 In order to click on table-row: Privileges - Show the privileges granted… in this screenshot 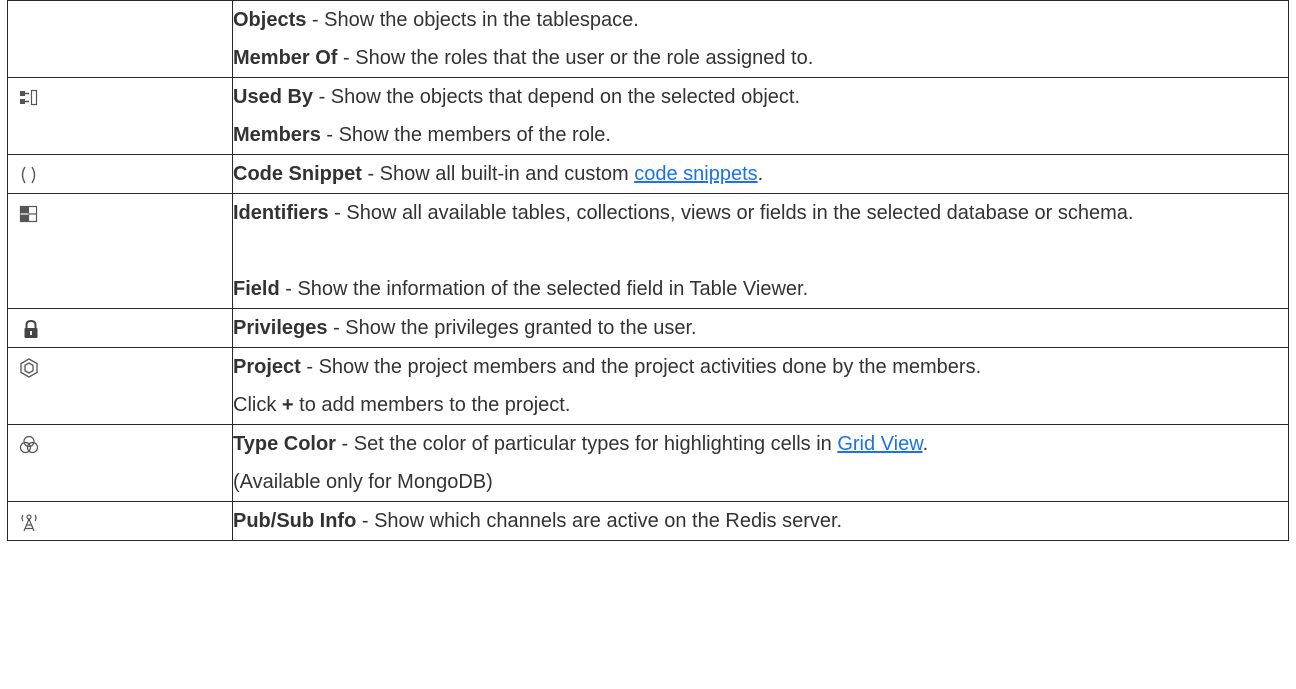, I will do `click(648, 328)`.